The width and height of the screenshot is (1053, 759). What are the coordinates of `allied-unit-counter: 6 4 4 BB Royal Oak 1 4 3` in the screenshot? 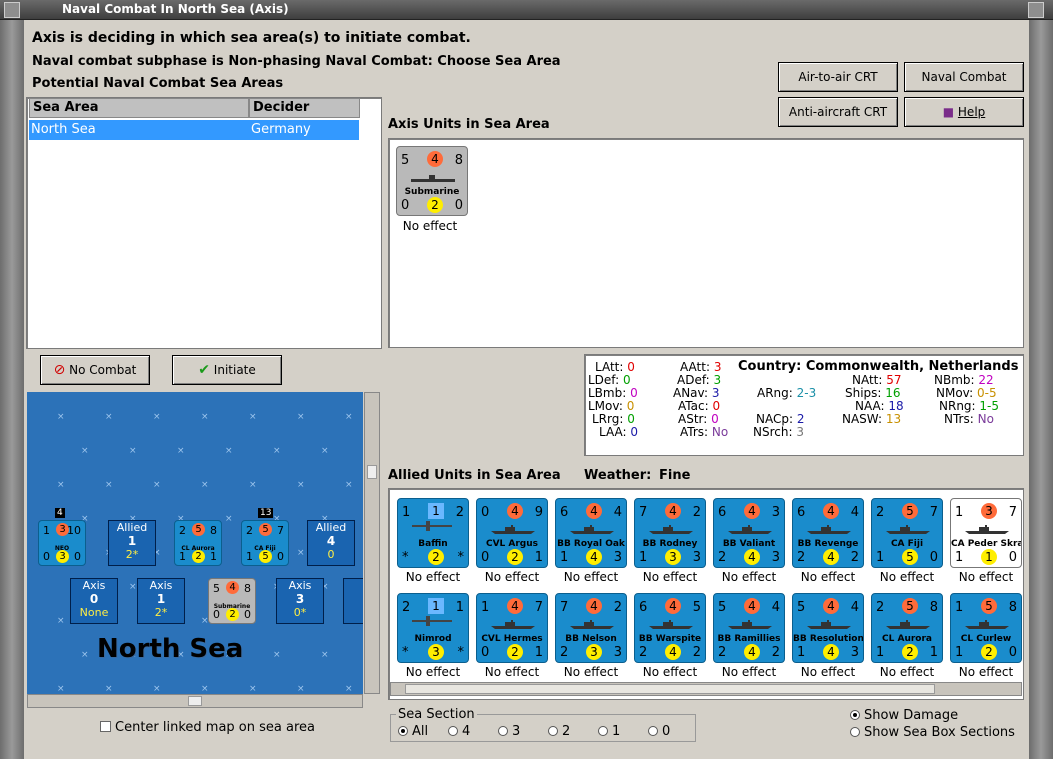 It's located at (591, 533).